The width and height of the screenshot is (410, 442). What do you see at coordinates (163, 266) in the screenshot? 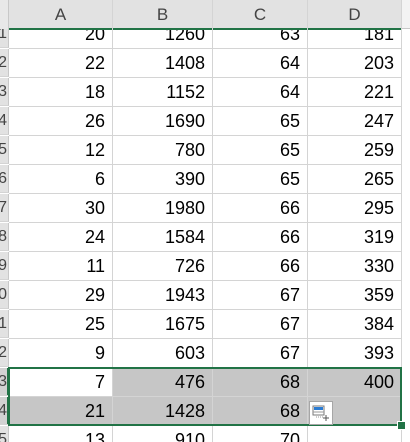
I see `cell-b: 726` at bounding box center [163, 266].